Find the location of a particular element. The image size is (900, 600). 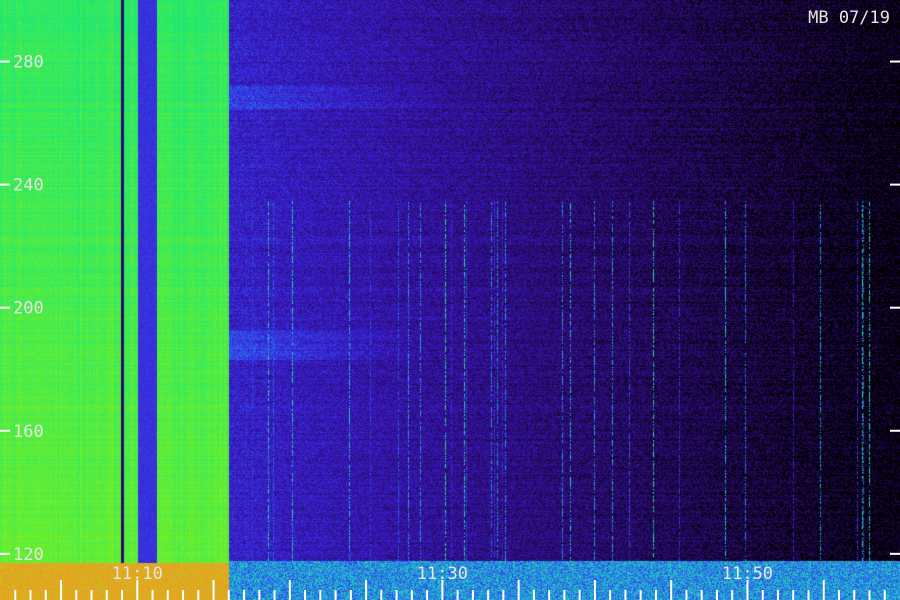

x-tick-label: 11:30 is located at coordinates (442, 574).